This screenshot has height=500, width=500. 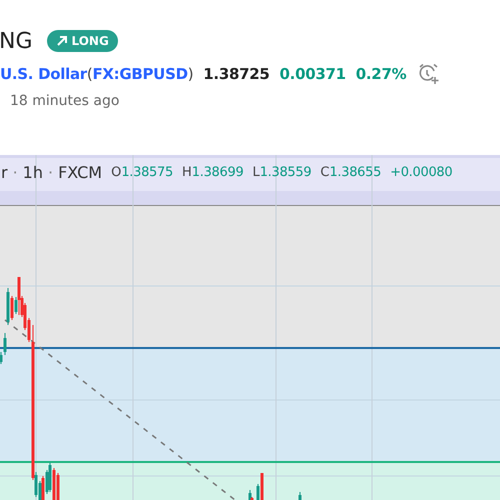 I want to click on alarm-clock-add-icon, so click(x=429, y=74).